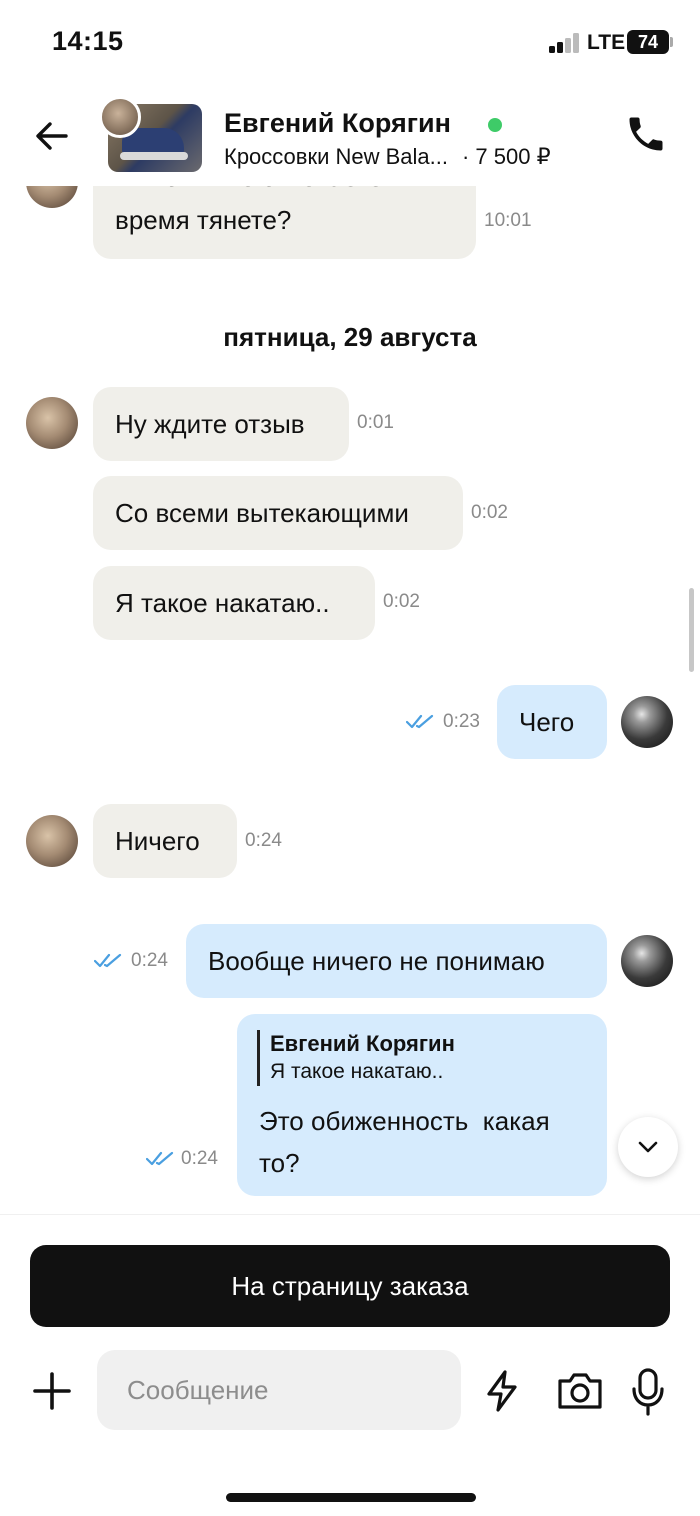 The image size is (700, 1516). I want to click on message-time: 0:01, so click(375, 422).